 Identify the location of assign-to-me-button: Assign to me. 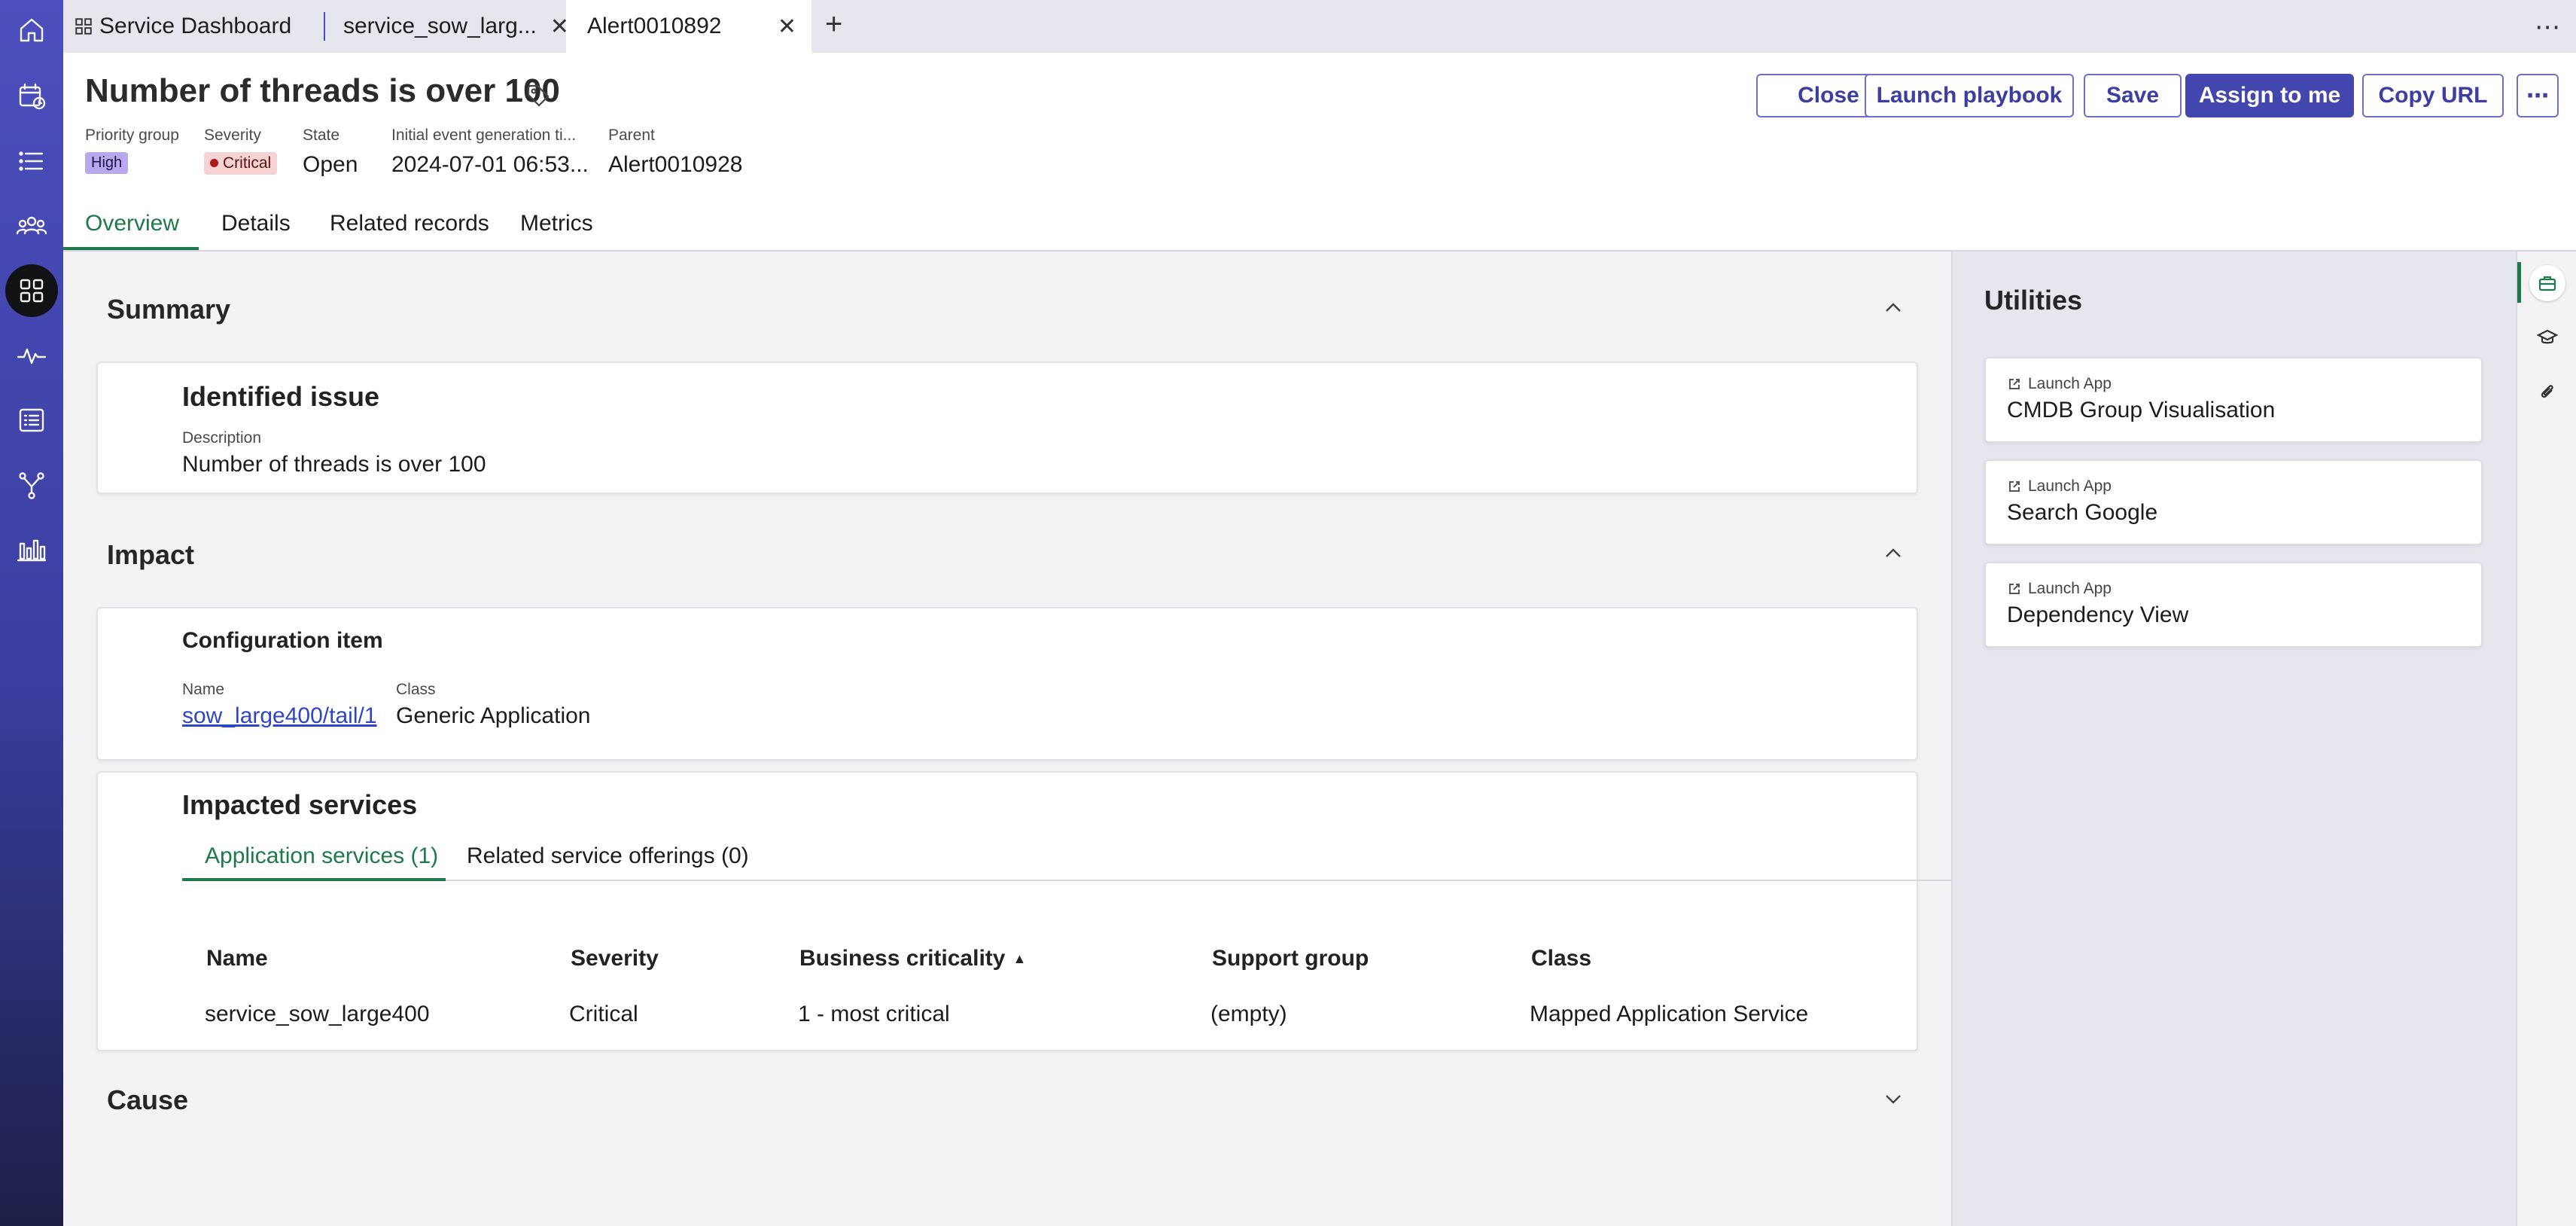
(2270, 96).